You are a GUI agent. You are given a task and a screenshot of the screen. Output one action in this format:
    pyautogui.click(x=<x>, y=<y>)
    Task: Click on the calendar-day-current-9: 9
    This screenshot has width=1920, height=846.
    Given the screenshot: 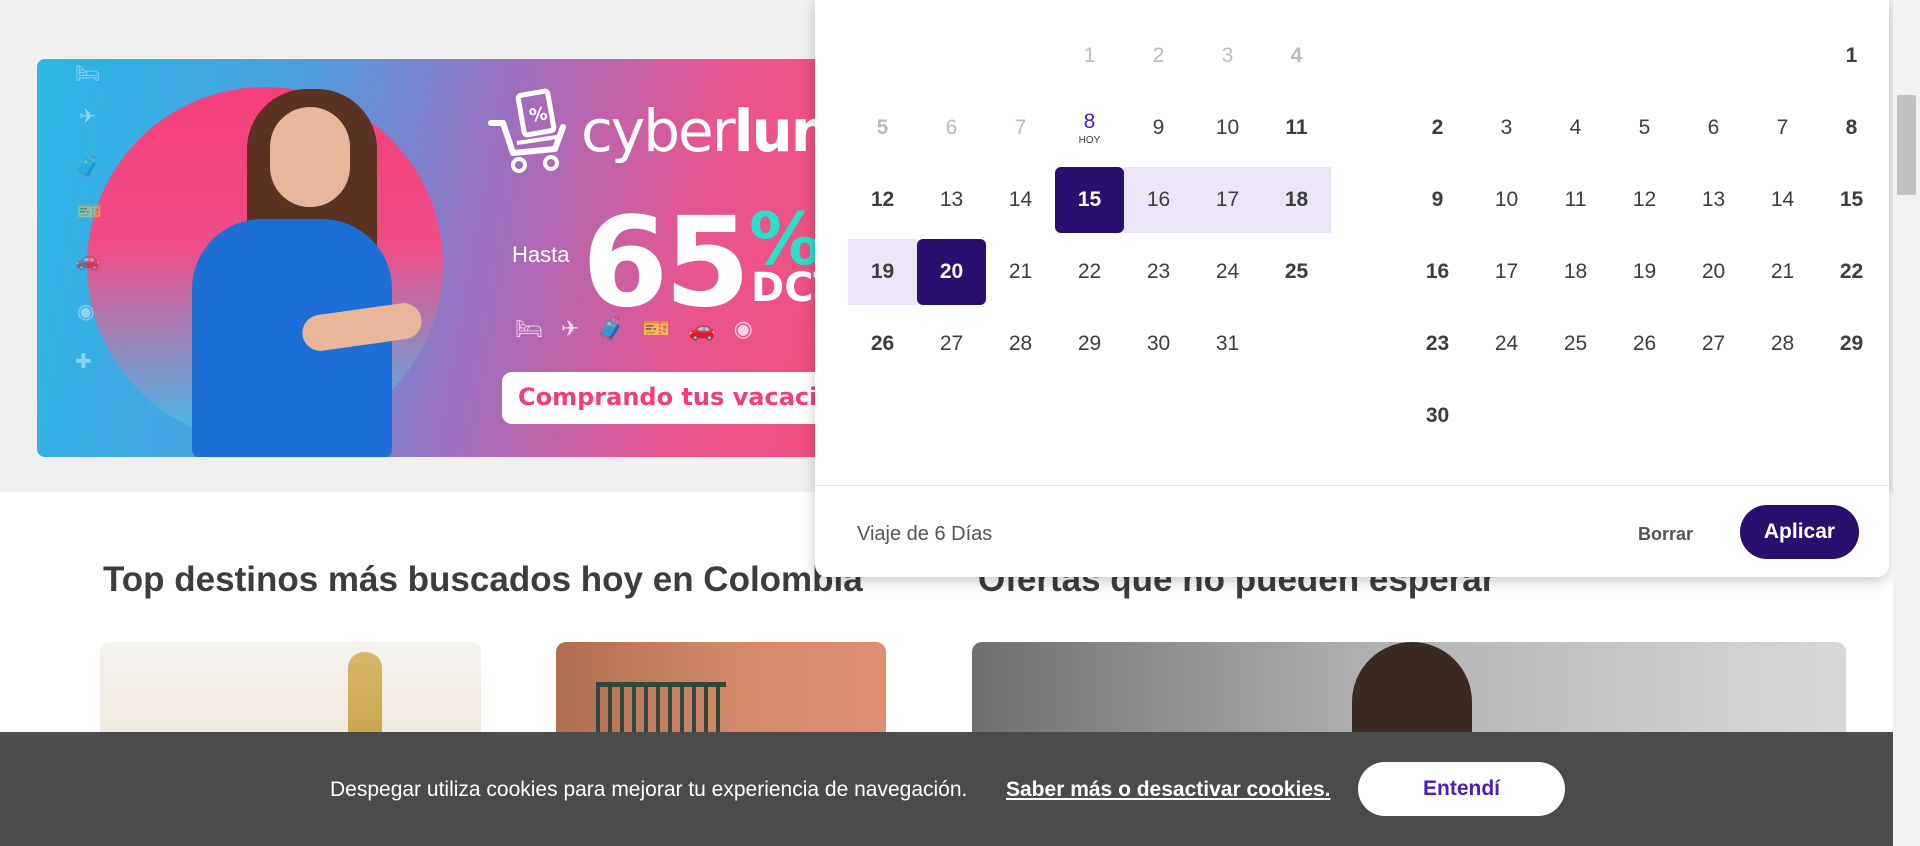 What is the action you would take?
    pyautogui.click(x=1158, y=128)
    